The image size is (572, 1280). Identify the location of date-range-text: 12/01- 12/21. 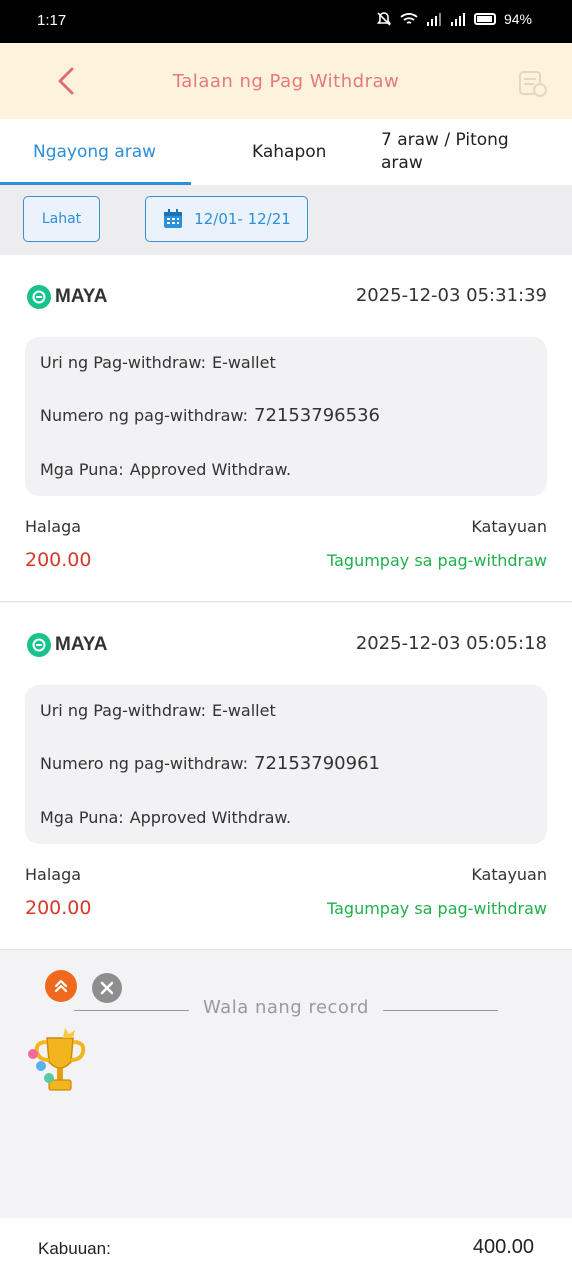
(242, 219).